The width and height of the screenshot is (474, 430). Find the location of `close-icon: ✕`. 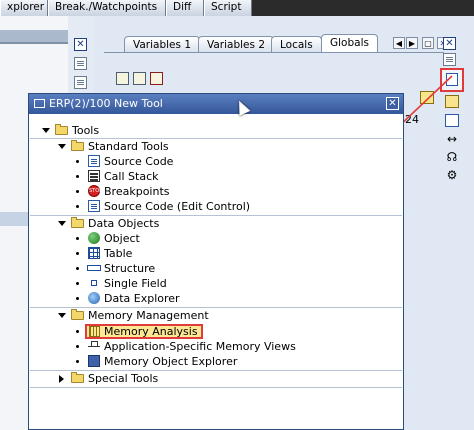

close-icon: ✕ is located at coordinates (392, 103).